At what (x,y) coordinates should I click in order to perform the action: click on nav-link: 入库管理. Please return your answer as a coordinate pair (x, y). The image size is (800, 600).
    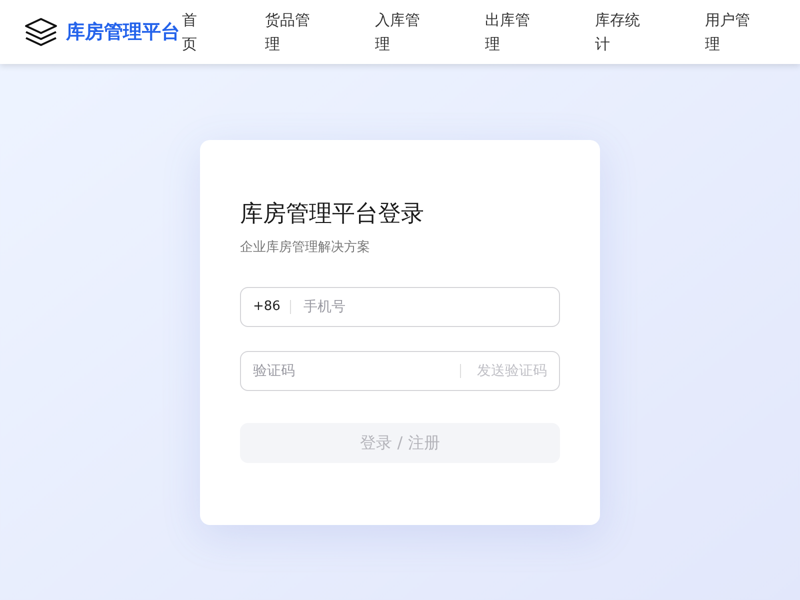
    Looking at the image, I should click on (400, 32).